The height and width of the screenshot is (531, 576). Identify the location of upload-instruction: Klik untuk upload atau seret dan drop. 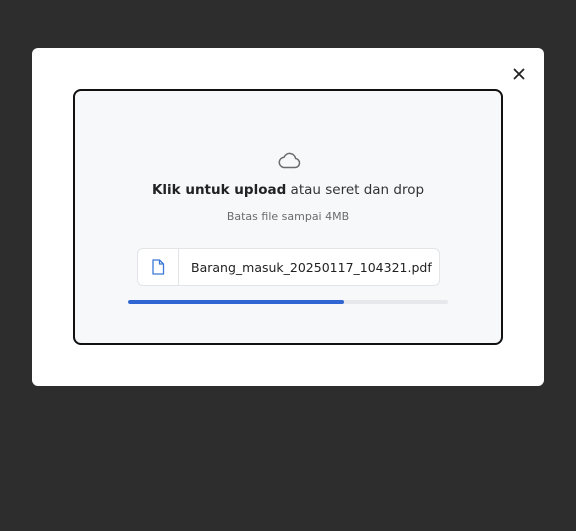
(288, 190).